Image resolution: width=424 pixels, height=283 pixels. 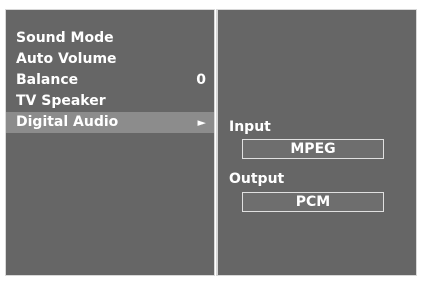 What do you see at coordinates (313, 202) in the screenshot?
I see `output-option-box: PCM` at bounding box center [313, 202].